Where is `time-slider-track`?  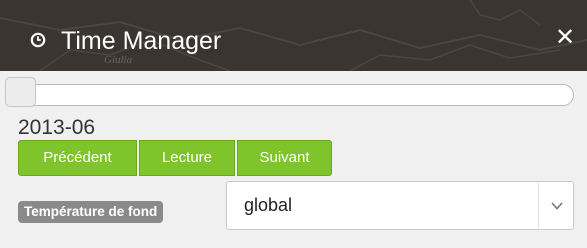 time-slider-track is located at coordinates (290, 95).